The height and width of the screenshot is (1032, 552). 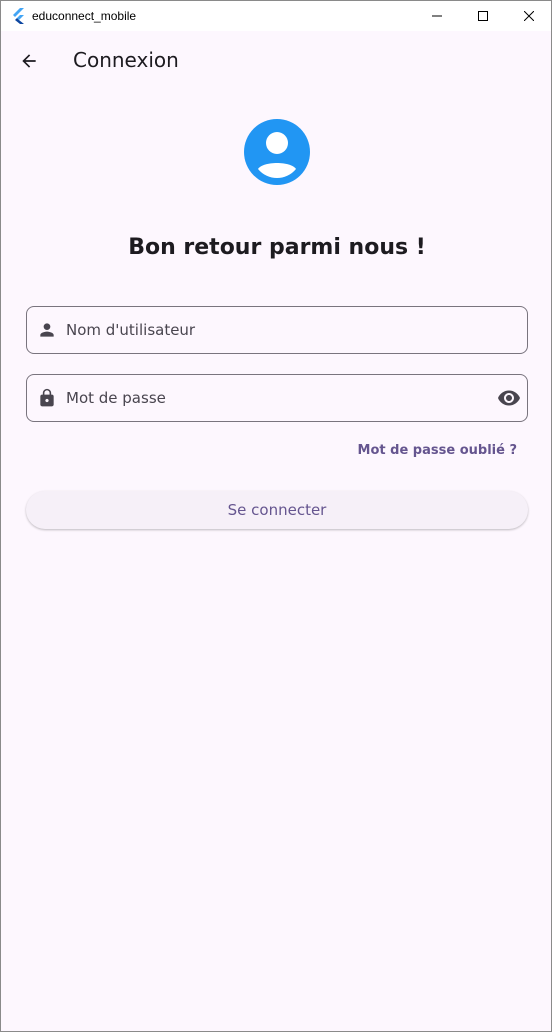 What do you see at coordinates (84, 16) in the screenshot?
I see `window-title: educonnect_mobile` at bounding box center [84, 16].